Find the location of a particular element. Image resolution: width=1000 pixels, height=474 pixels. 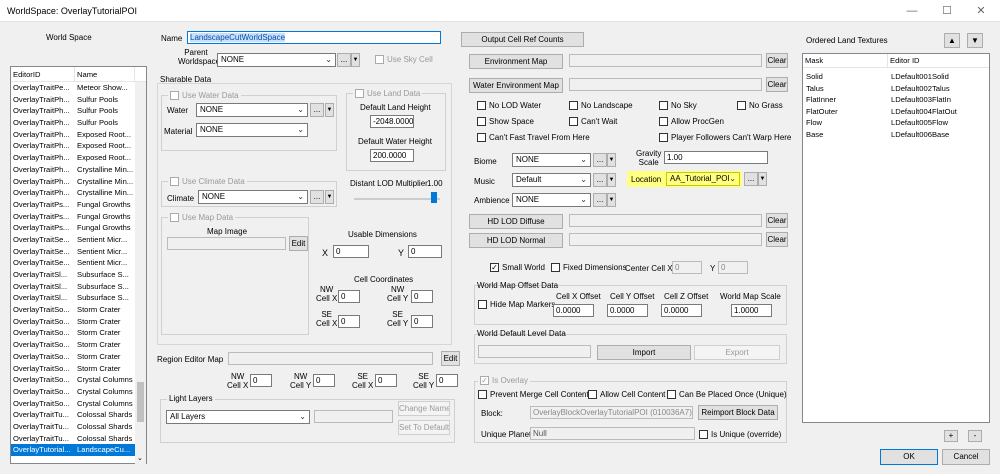

no-sky-checkbox: No Sky is located at coordinates (678, 105).